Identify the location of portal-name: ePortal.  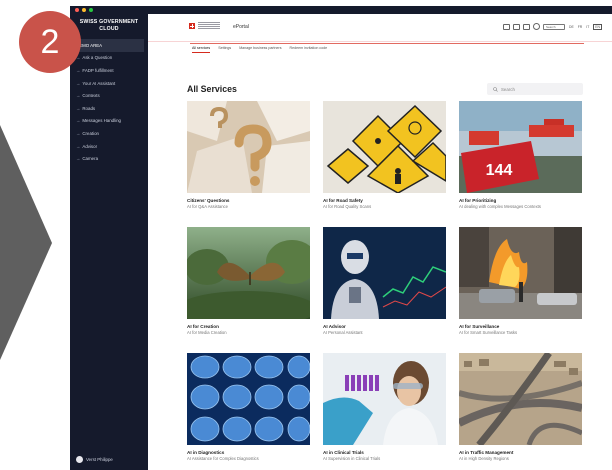
(241, 27).